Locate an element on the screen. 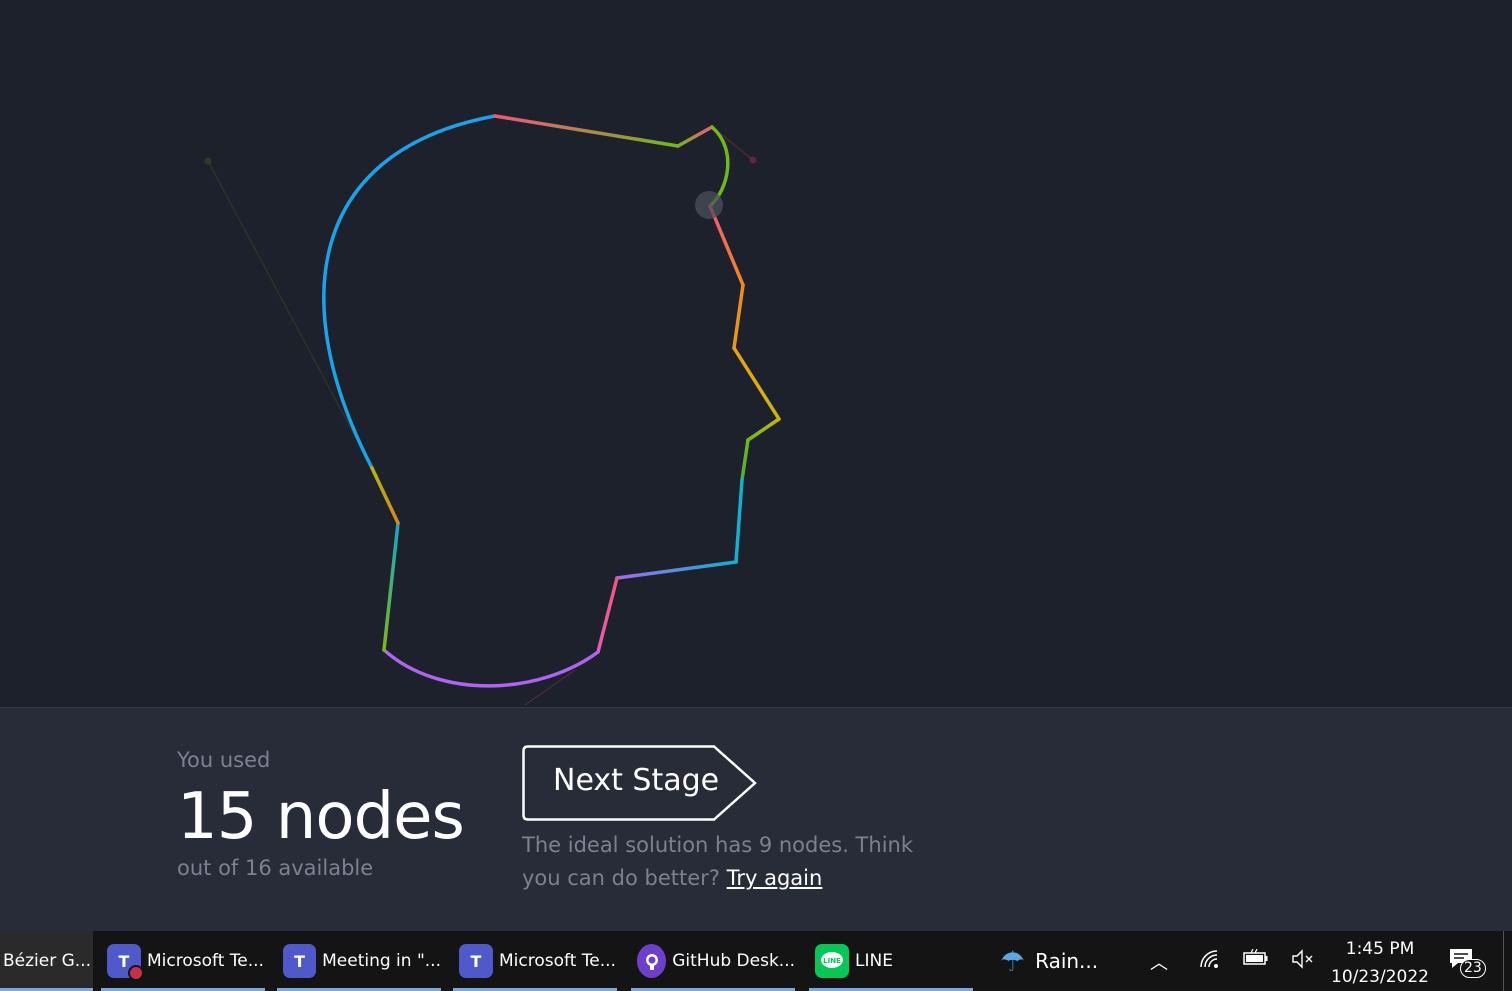  clock-date: 10/23/2022 is located at coordinates (1380, 977).